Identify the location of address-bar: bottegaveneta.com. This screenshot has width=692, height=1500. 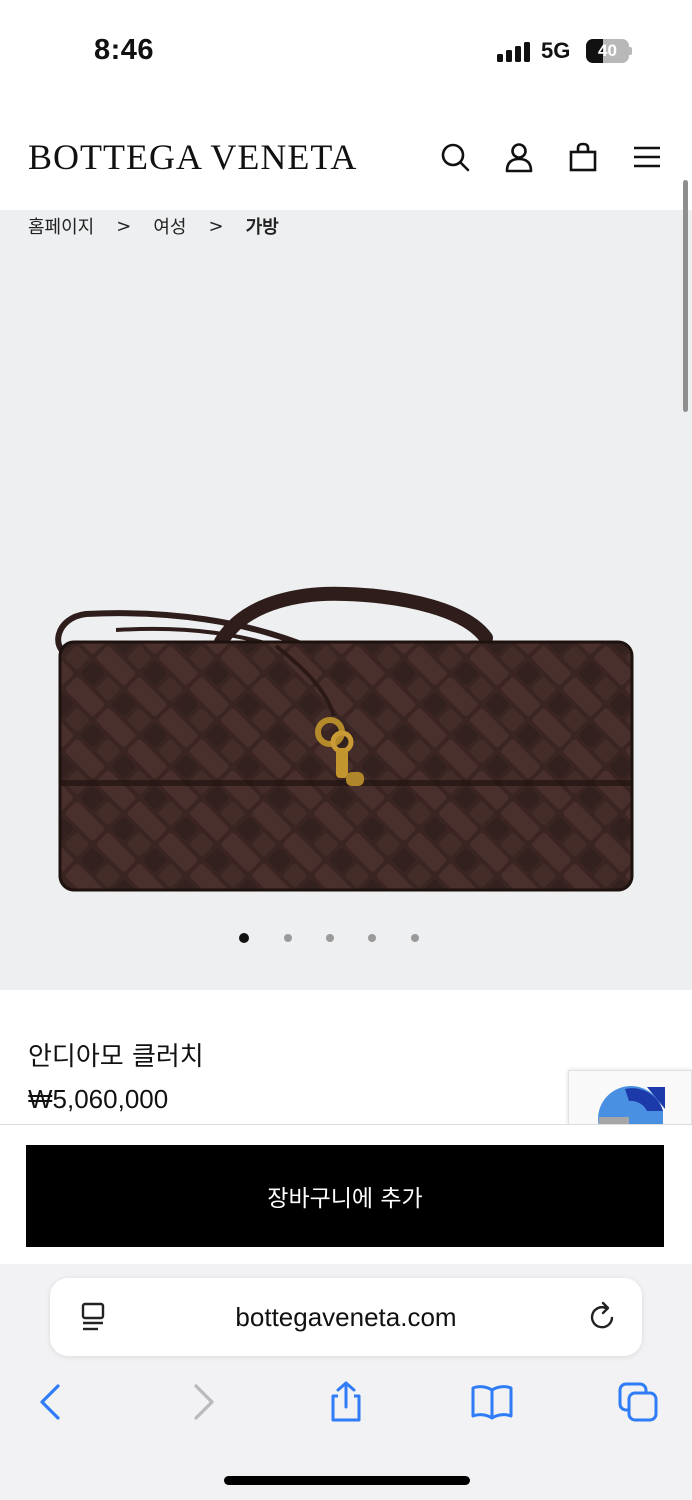
(346, 1317).